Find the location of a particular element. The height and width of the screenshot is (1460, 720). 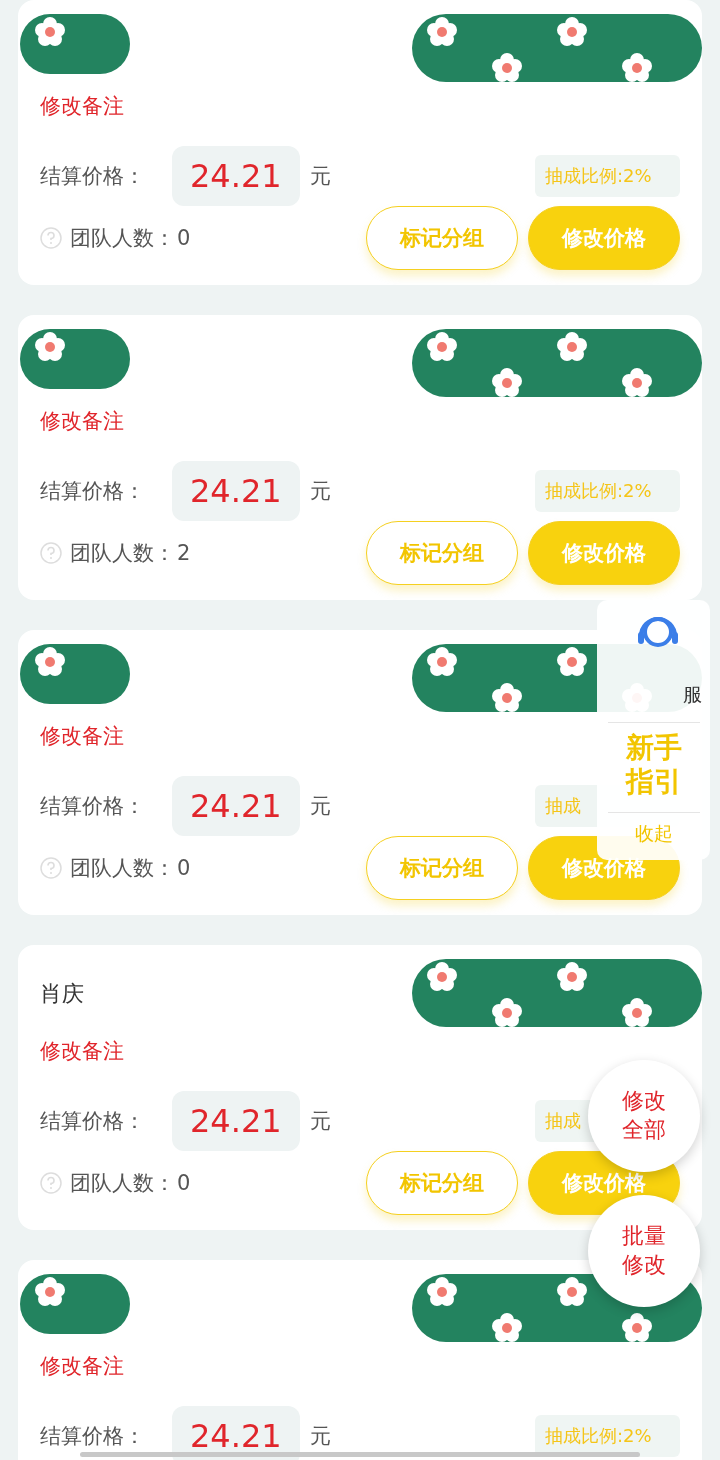

team-size-value: 2 is located at coordinates (184, 553).